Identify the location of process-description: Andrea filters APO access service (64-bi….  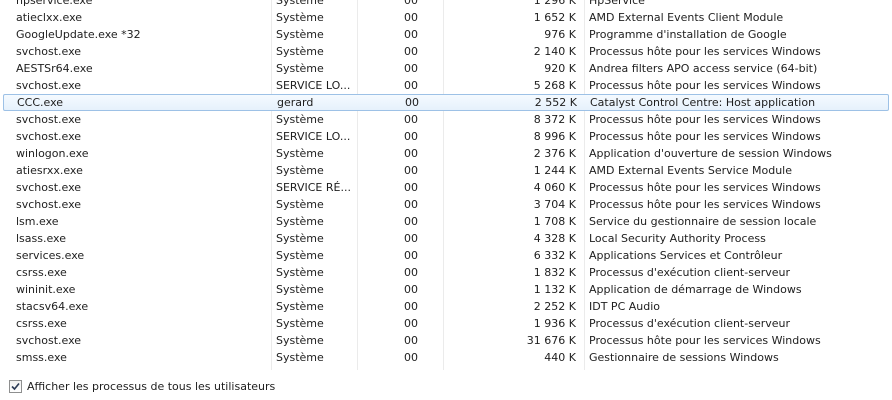
(703, 68).